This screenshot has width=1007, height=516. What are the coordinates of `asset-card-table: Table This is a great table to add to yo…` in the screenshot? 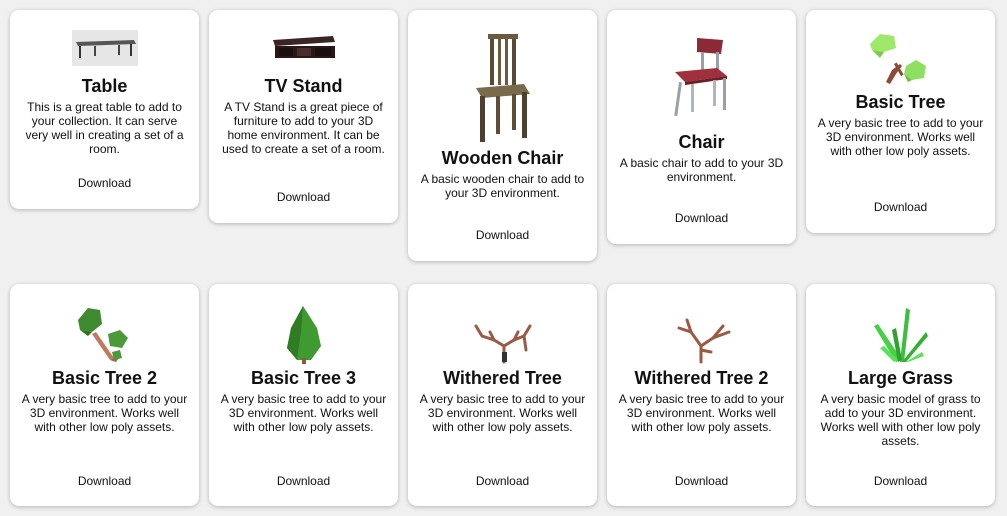 It's located at (104, 109).